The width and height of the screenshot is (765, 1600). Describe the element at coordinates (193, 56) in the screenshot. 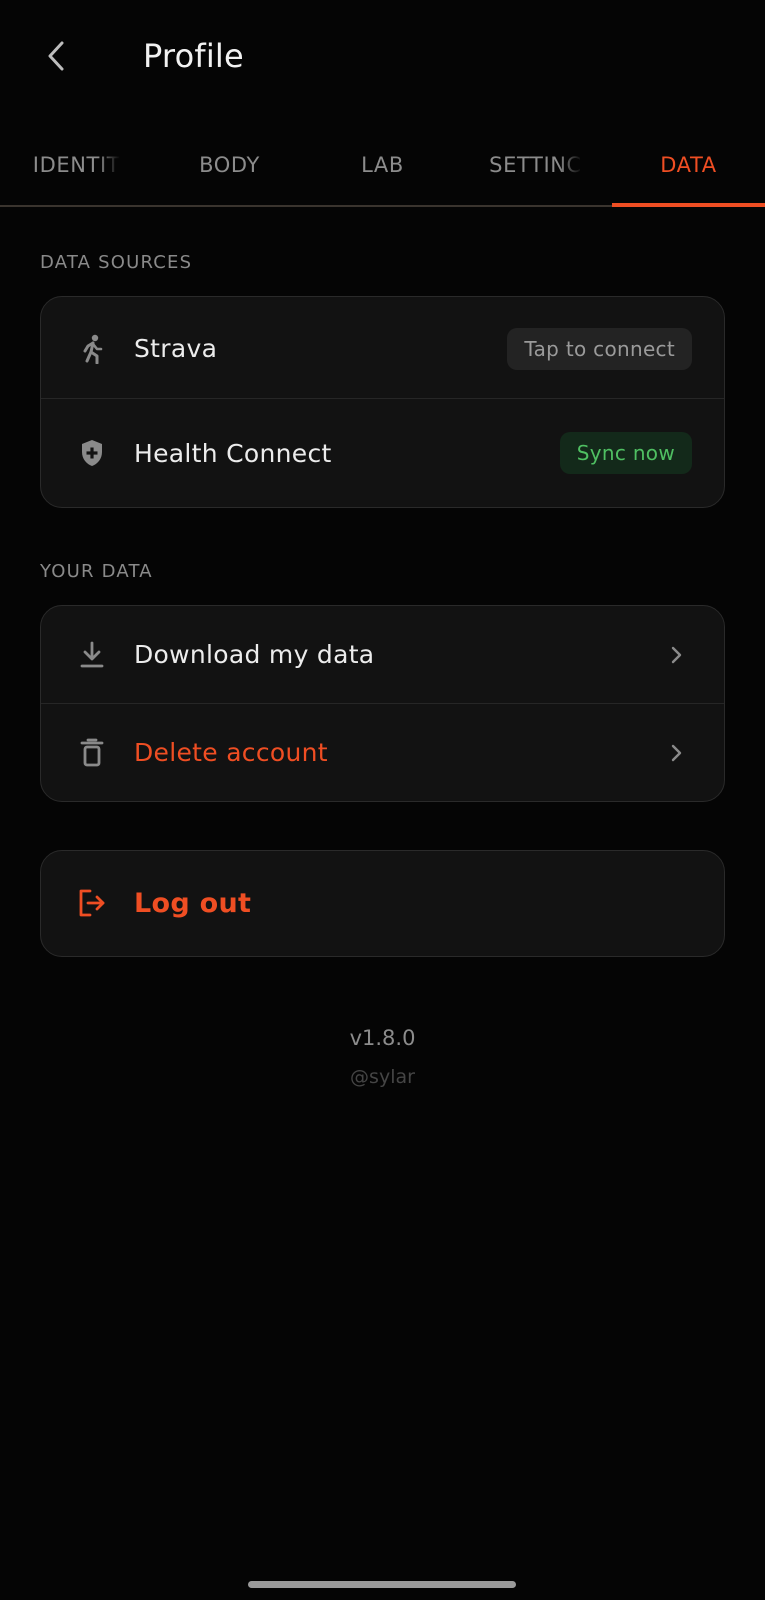

I see `page-title: Profile` at that location.